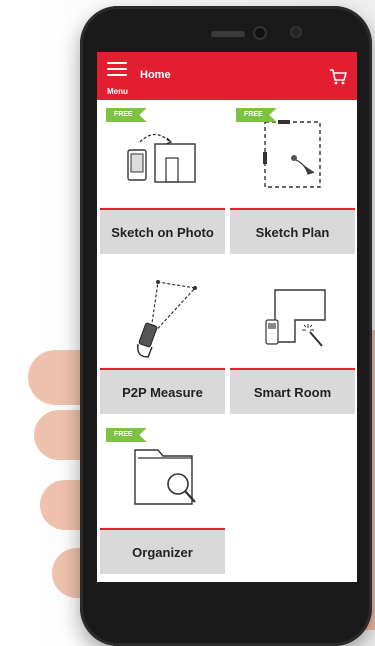 This screenshot has height=646, width=375. I want to click on phone-speaker, so click(228, 34).